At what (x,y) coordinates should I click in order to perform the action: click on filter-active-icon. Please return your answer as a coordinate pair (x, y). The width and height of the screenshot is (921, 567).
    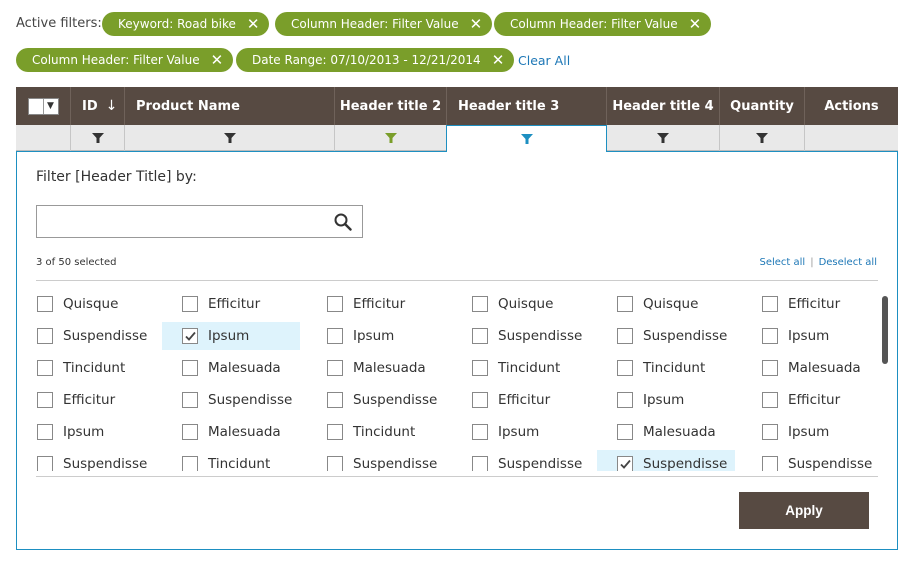
    Looking at the image, I should click on (526, 139).